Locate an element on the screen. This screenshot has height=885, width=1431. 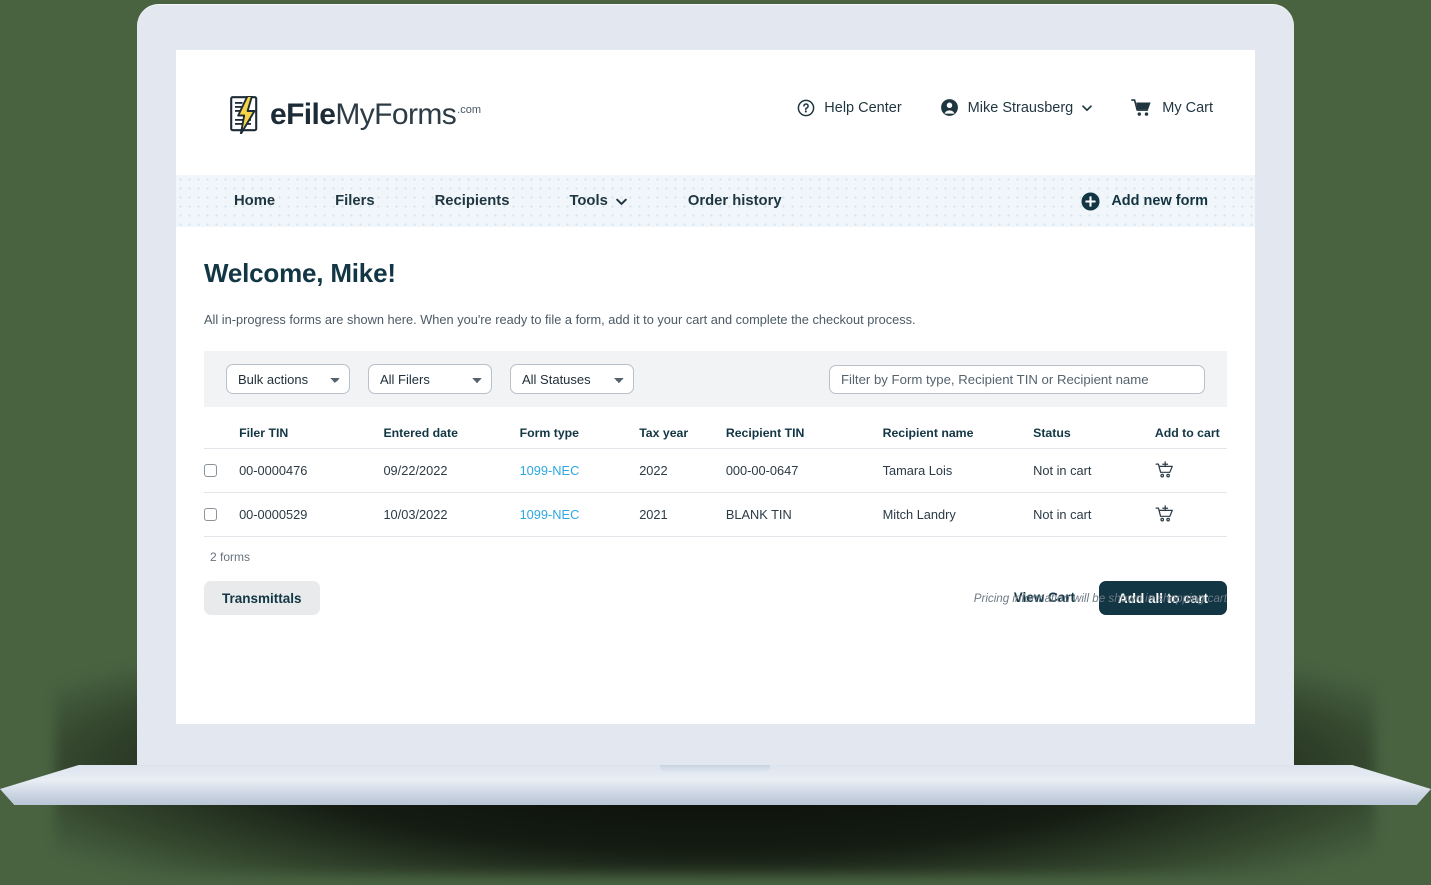
help-center-label: Help Center is located at coordinates (863, 107).